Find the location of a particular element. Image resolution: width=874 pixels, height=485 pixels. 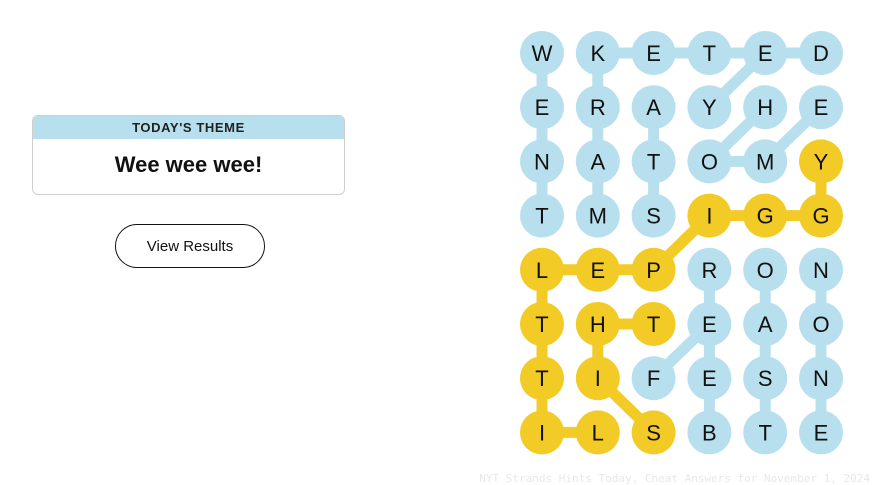

cell-letter: P is located at coordinates (653, 270).